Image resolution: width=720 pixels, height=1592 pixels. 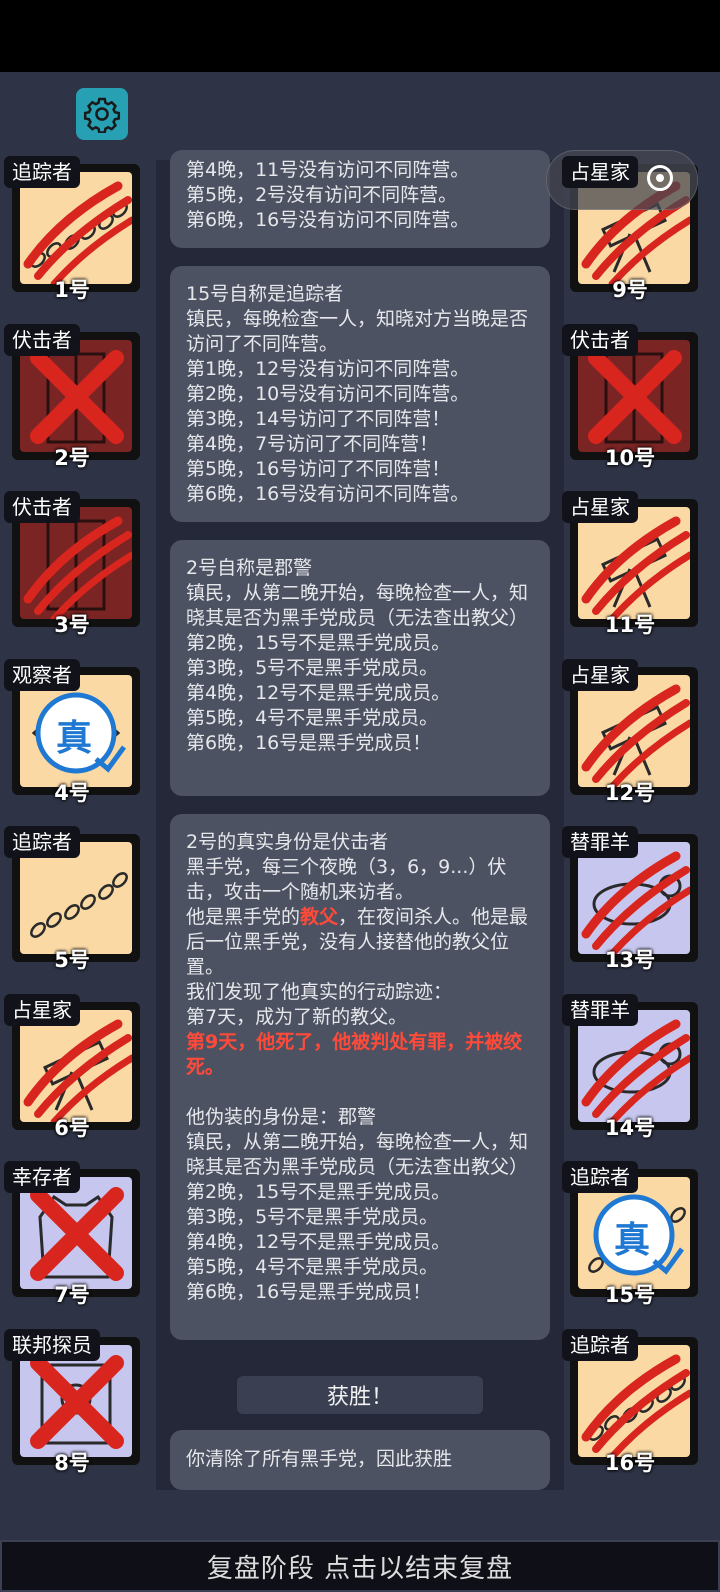 I want to click on player-number: 7号, so click(x=72, y=1295).